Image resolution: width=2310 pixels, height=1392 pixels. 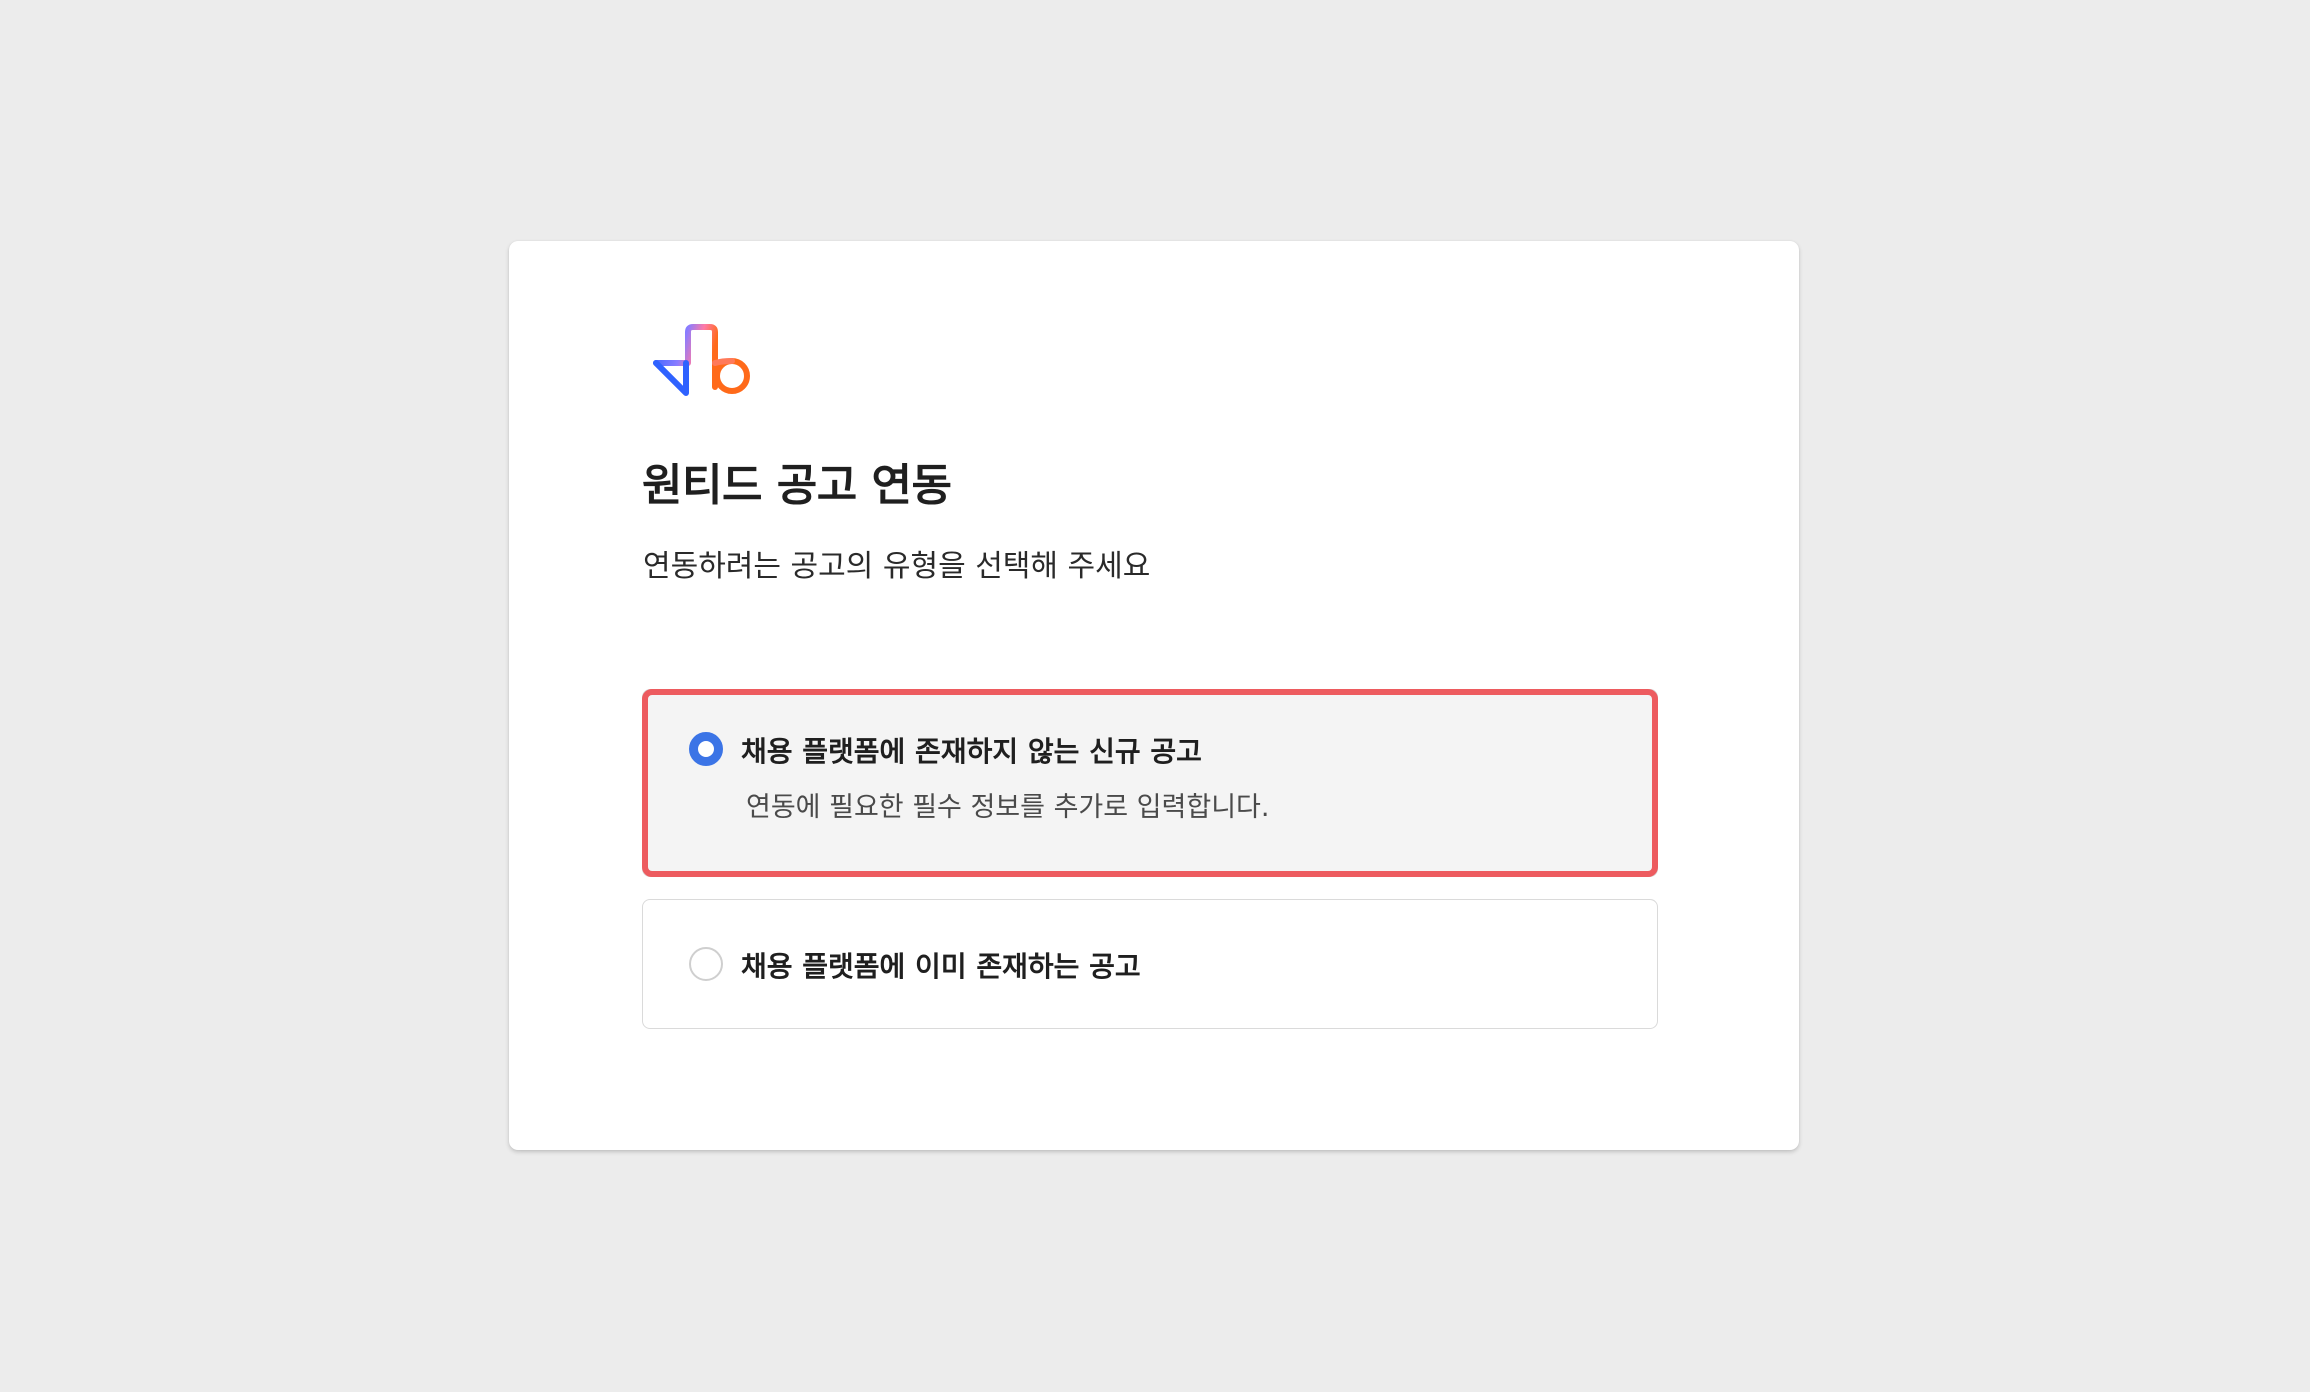 I want to click on option-existing-posting: 채용 플랫폼에 이미 존재하는 공고, so click(x=1150, y=964).